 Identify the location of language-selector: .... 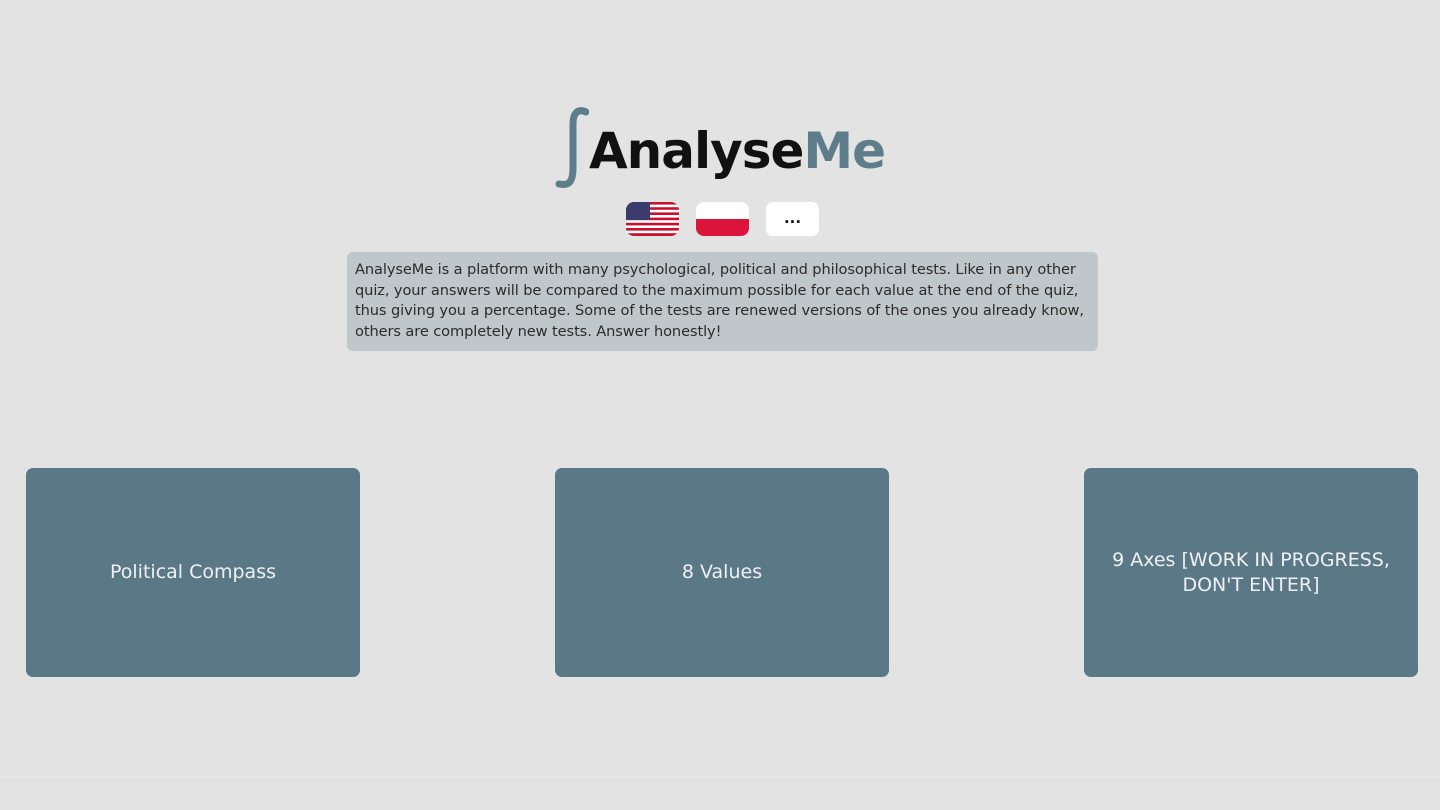
(722, 219).